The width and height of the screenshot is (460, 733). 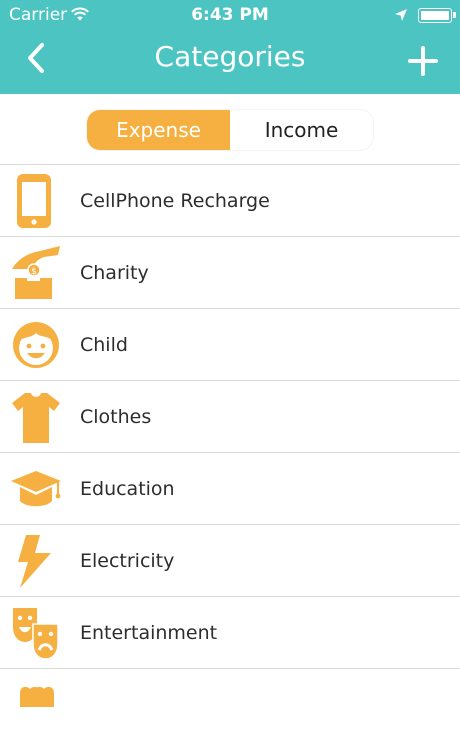 What do you see at coordinates (230, 633) in the screenshot?
I see `category-row-entertainment: Entertainment` at bounding box center [230, 633].